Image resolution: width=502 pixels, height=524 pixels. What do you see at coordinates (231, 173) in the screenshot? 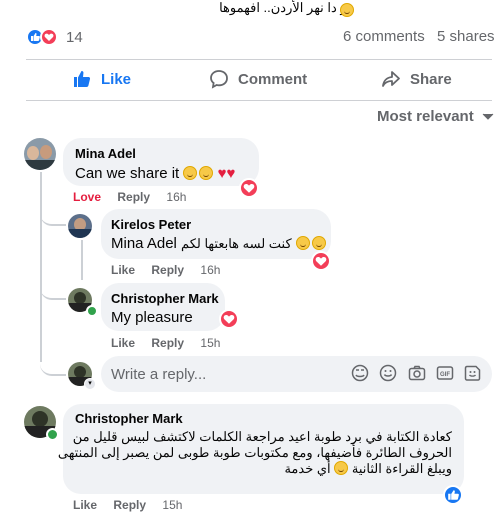
I see `red-heart-icon: ♥` at bounding box center [231, 173].